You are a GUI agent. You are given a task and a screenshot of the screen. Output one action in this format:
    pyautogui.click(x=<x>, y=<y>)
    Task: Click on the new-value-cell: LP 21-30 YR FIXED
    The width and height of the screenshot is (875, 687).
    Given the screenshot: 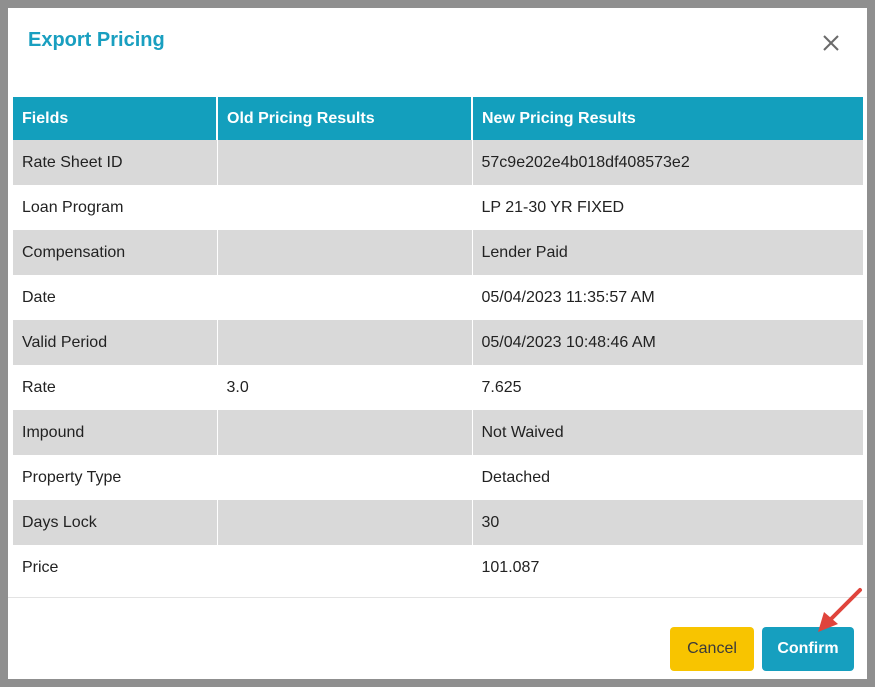 What is the action you would take?
    pyautogui.click(x=667, y=207)
    